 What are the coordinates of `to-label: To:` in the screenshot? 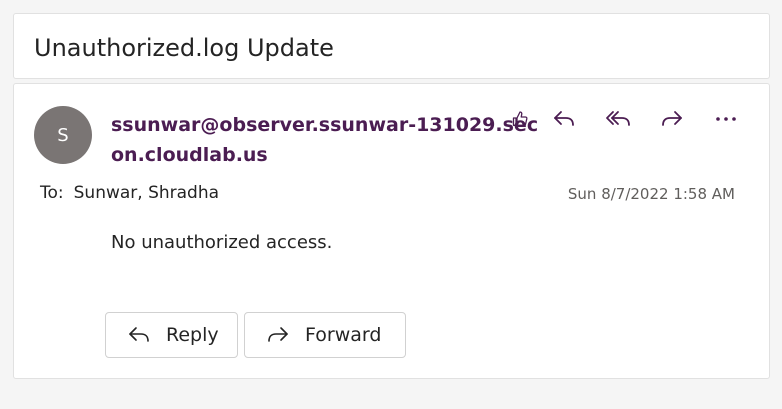 It's located at (52, 193).